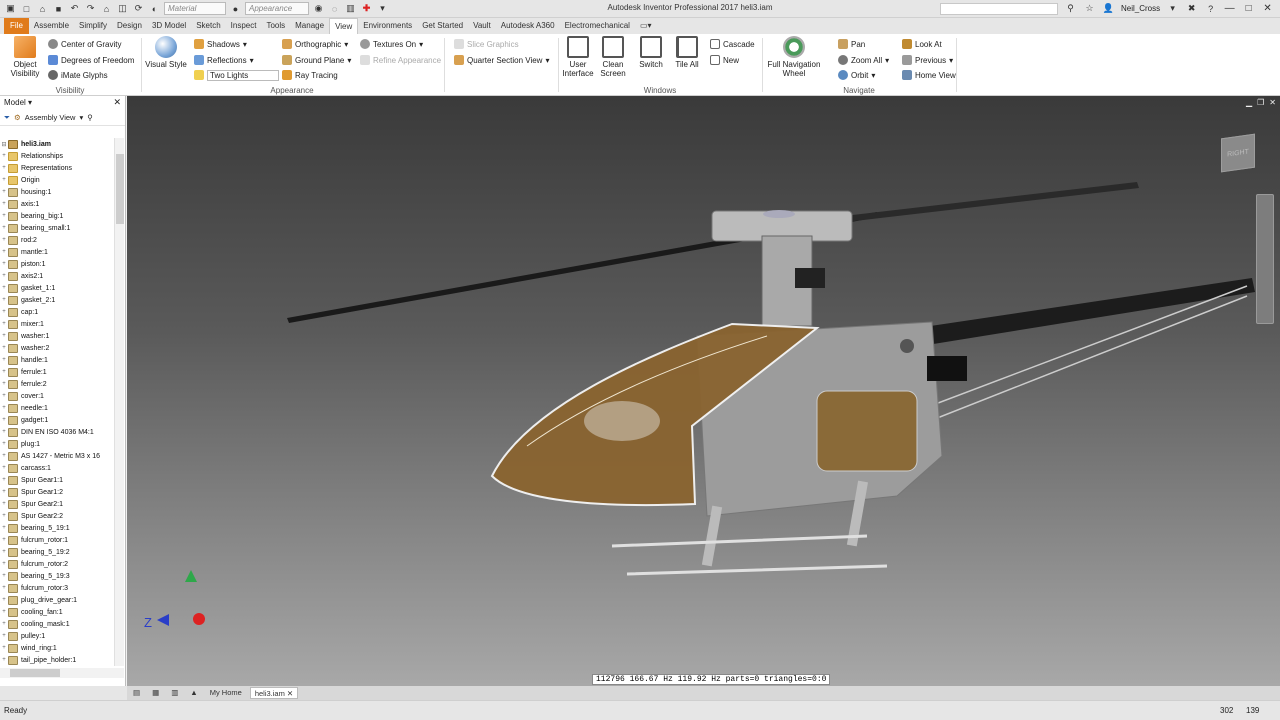 Image resolution: width=1280 pixels, height=720 pixels. Describe the element at coordinates (1089, 8) in the screenshot. I see `star-icon: ☆` at that location.